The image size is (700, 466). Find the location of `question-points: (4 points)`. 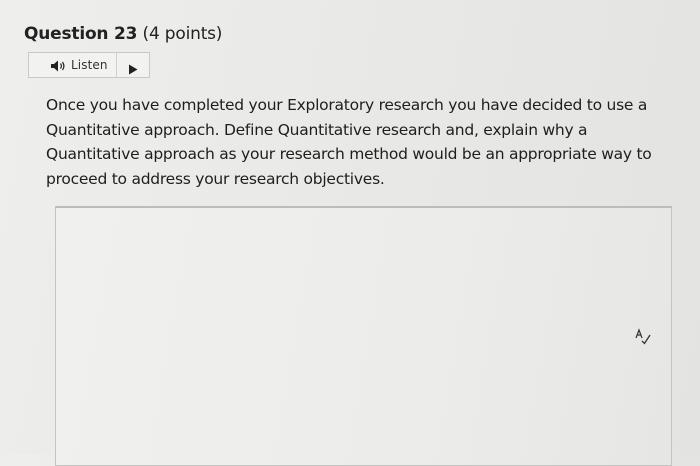

question-points: (4 points) is located at coordinates (182, 34).